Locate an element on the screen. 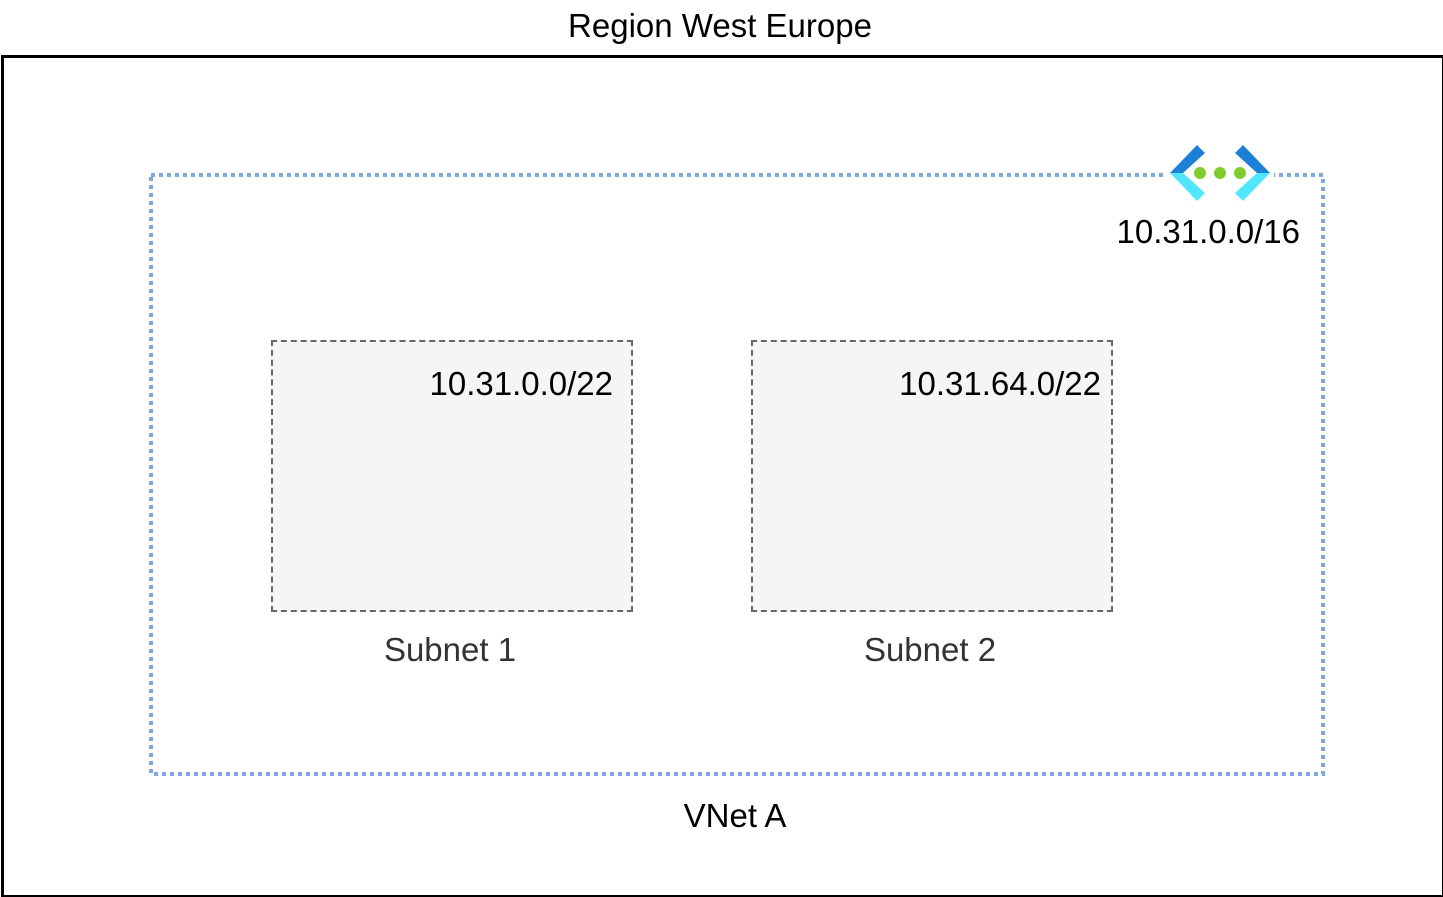  vnet-name: VNet A is located at coordinates (735, 815).